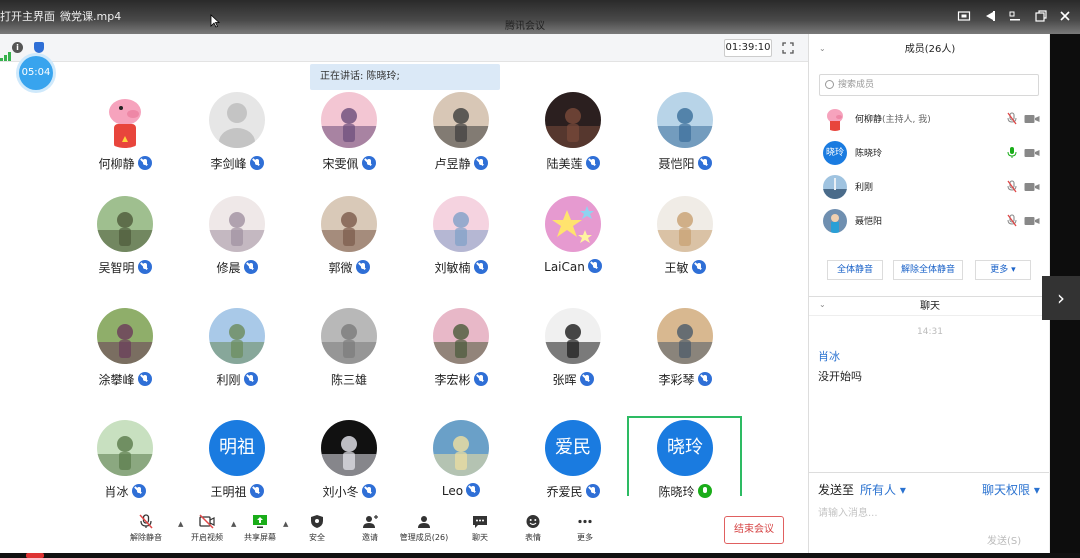 This screenshot has width=1080, height=558. Describe the element at coordinates (964, 16) in the screenshot. I see `screenshot-icon` at that location.